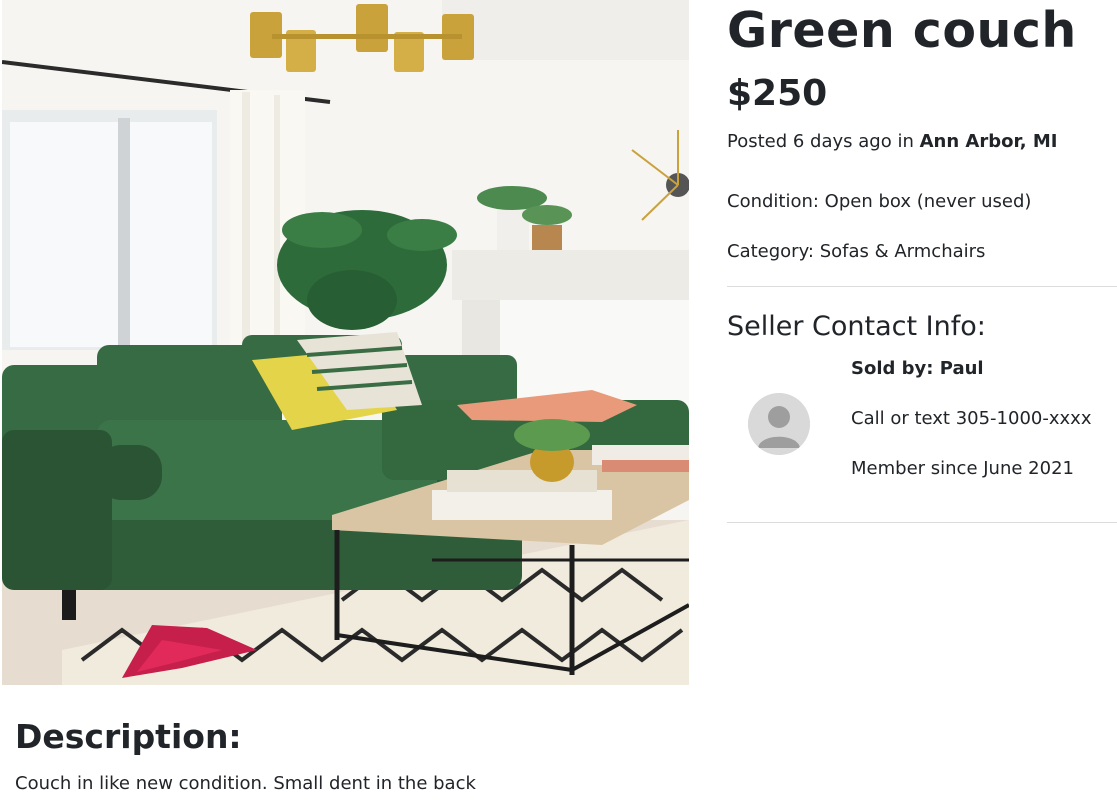  I want to click on seller-phone: Call or text 305-1000-xxxx, so click(971, 418).